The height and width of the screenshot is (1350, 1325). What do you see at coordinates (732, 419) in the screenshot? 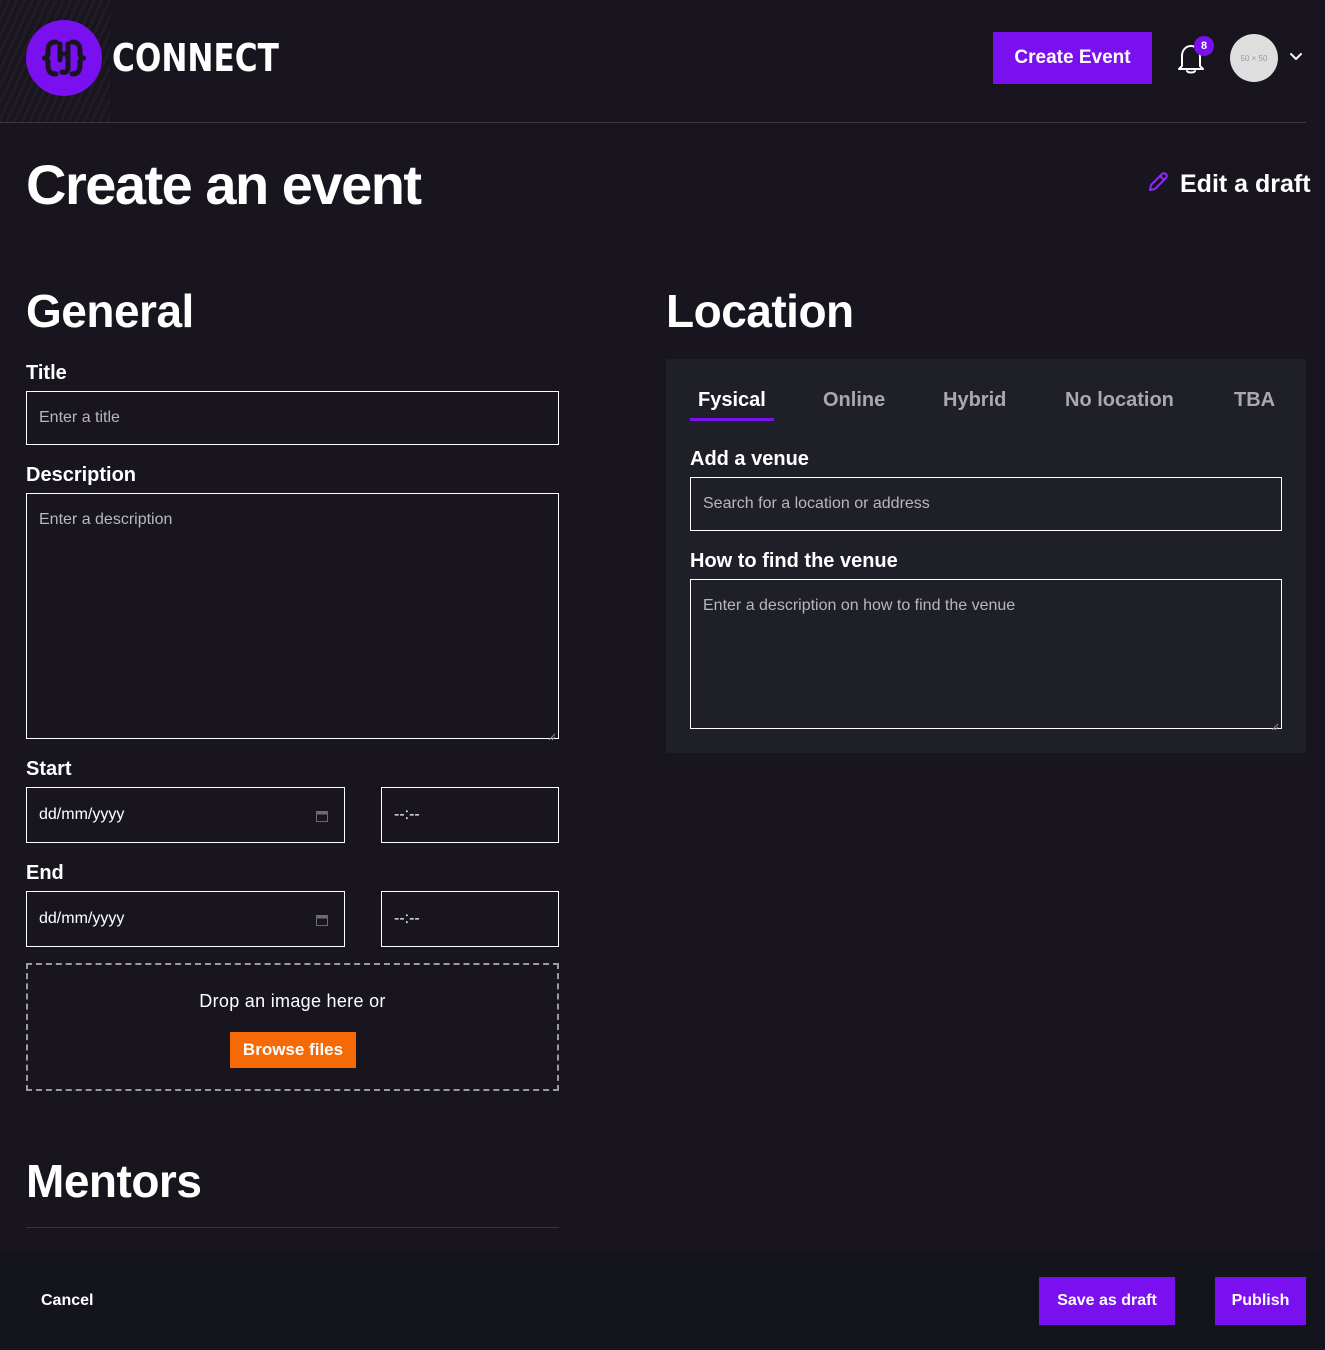
I see `active-tab-indicator` at bounding box center [732, 419].